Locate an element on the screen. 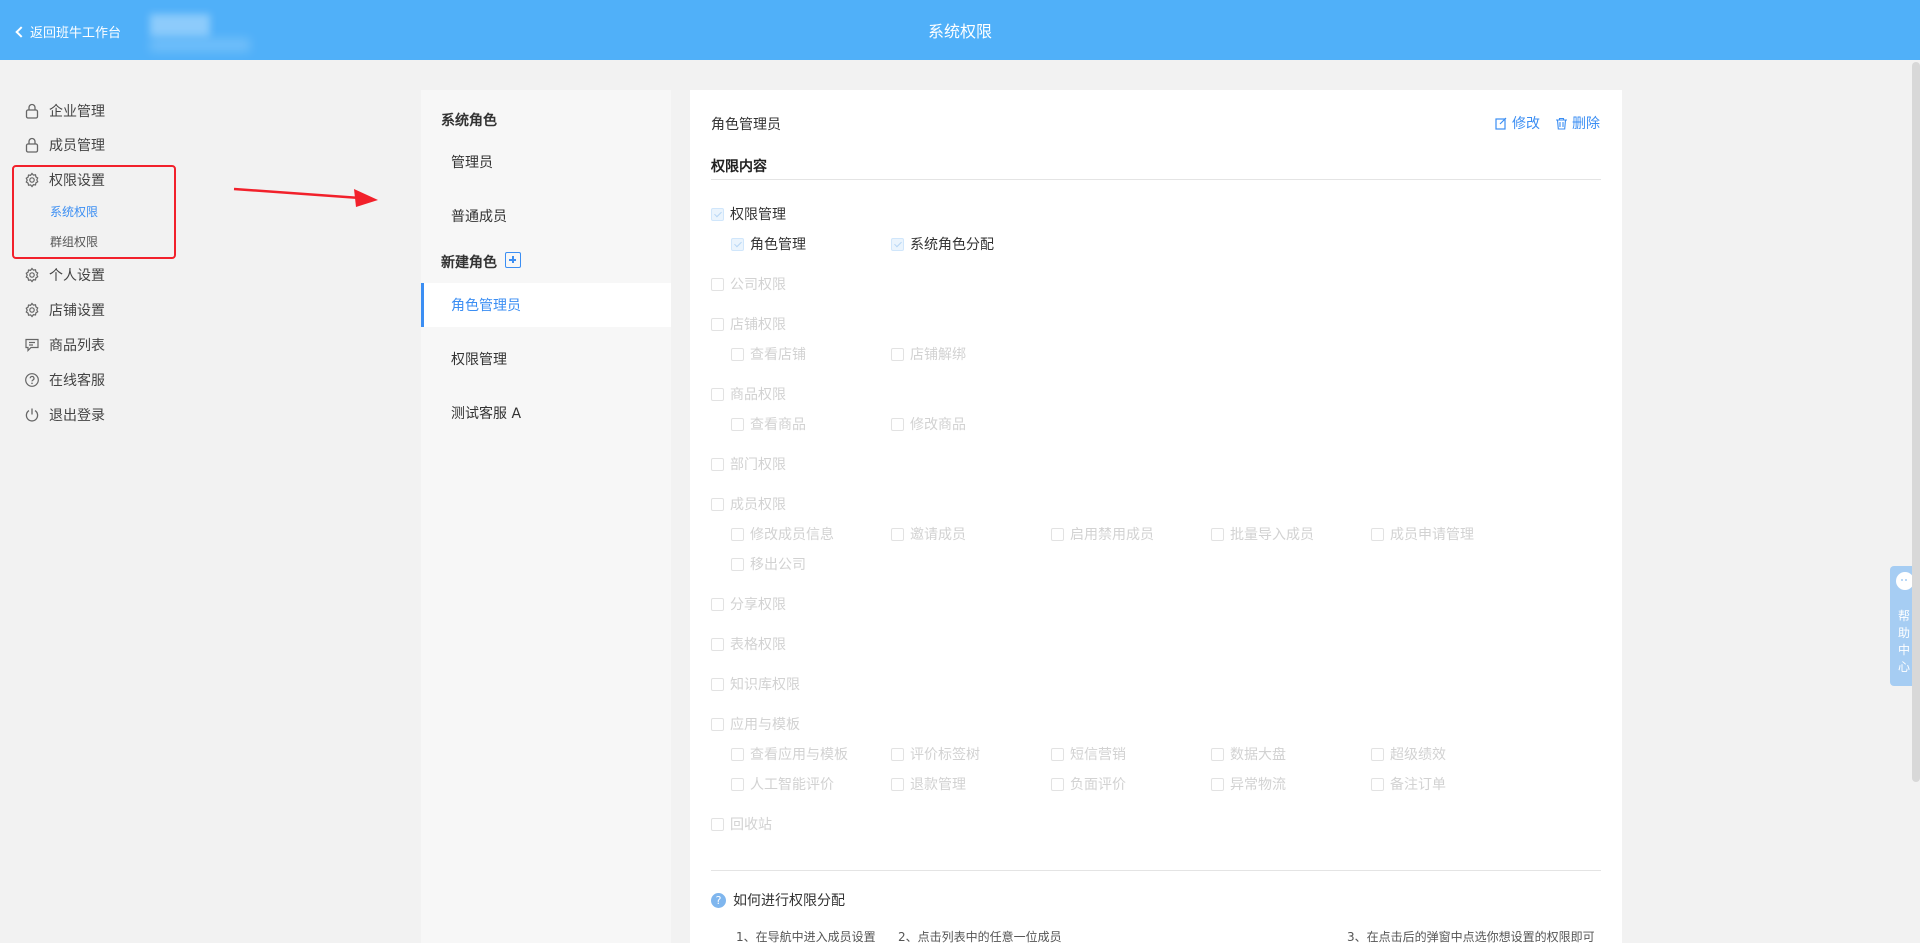  perm-unbind-shop: 店铺解绑 is located at coordinates (928, 354).